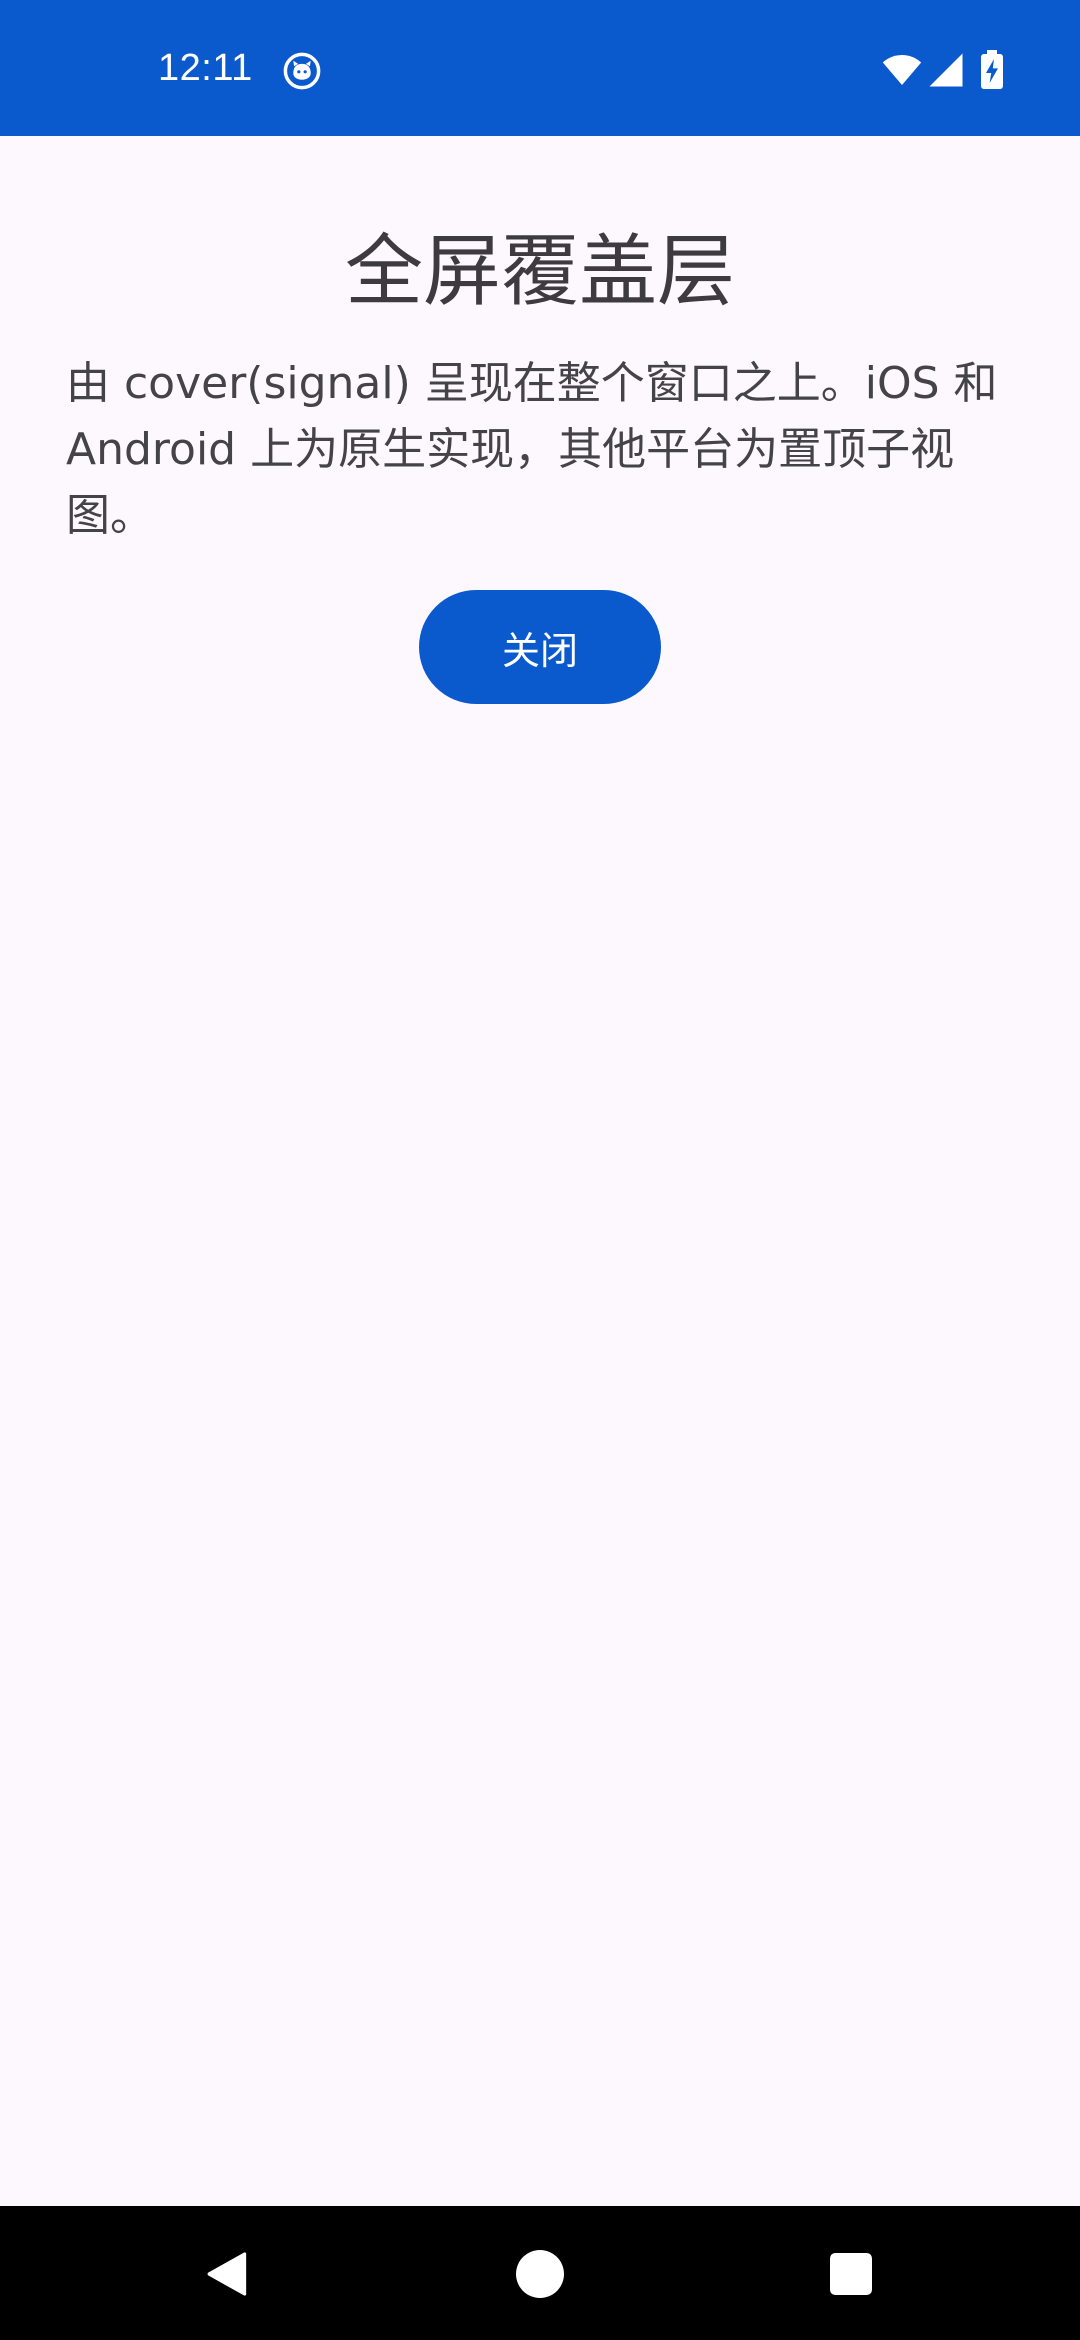  Describe the element at coordinates (992, 69) in the screenshot. I see `battery-charging-icon` at that location.